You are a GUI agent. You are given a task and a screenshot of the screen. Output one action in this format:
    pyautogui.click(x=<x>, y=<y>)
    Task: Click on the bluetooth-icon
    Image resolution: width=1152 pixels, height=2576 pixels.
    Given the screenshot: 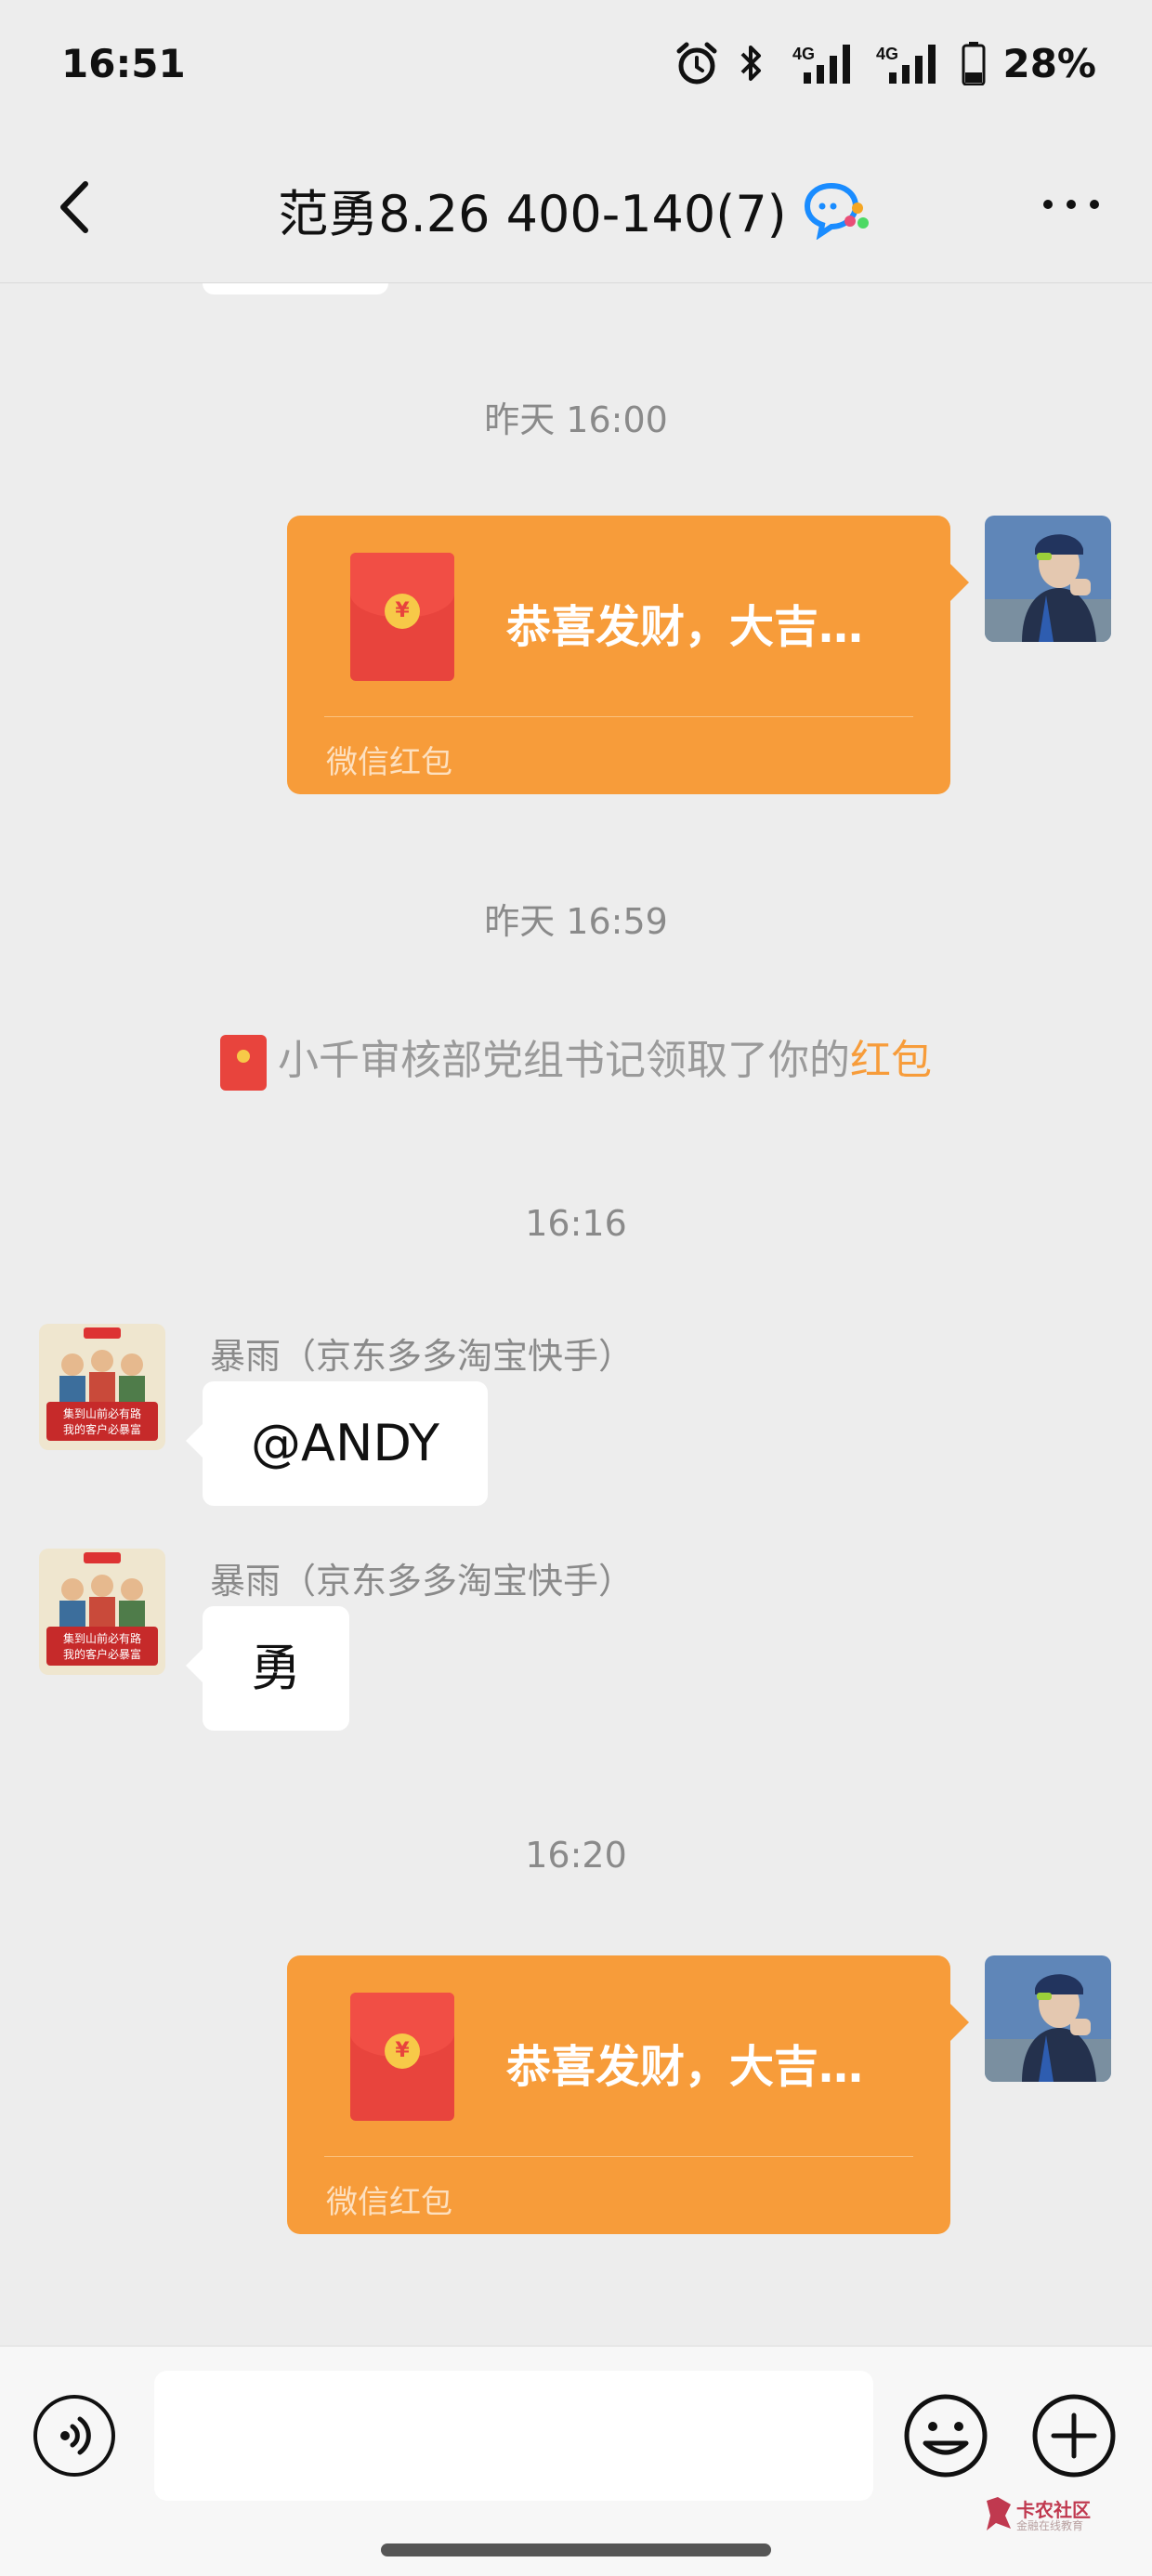 What is the action you would take?
    pyautogui.click(x=751, y=64)
    